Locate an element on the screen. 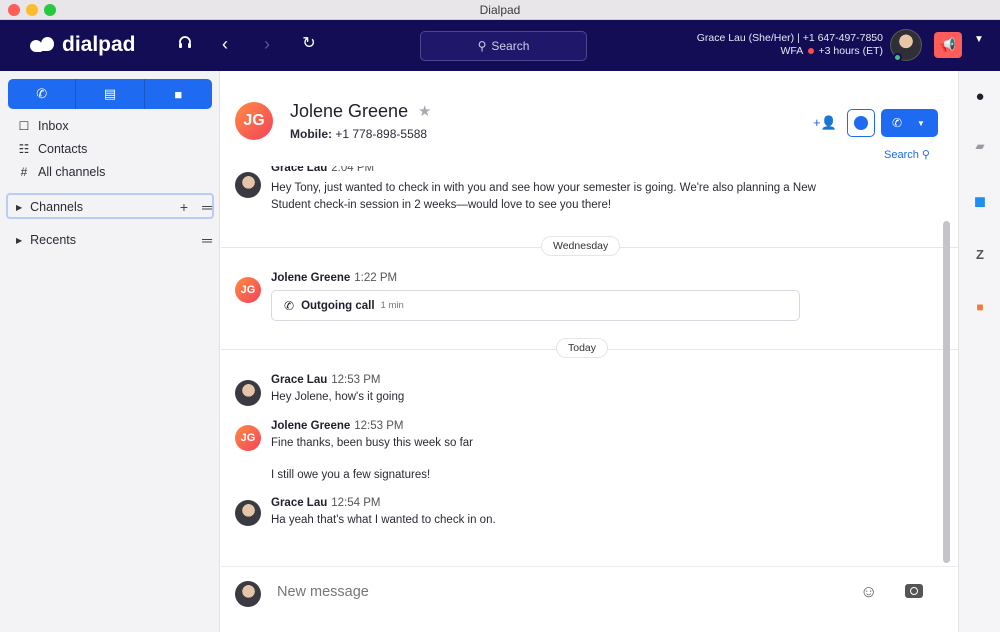 Image resolution: width=1000 pixels, height=632 pixels. message-header: Jolene Greene 12:53 PM is located at coordinates (337, 426).